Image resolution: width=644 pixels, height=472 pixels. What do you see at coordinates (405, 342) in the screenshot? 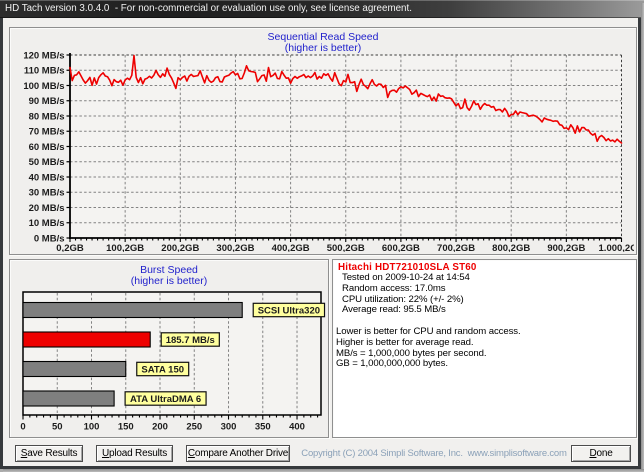
I see `note-higher-better: Higher is better for average read.` at bounding box center [405, 342].